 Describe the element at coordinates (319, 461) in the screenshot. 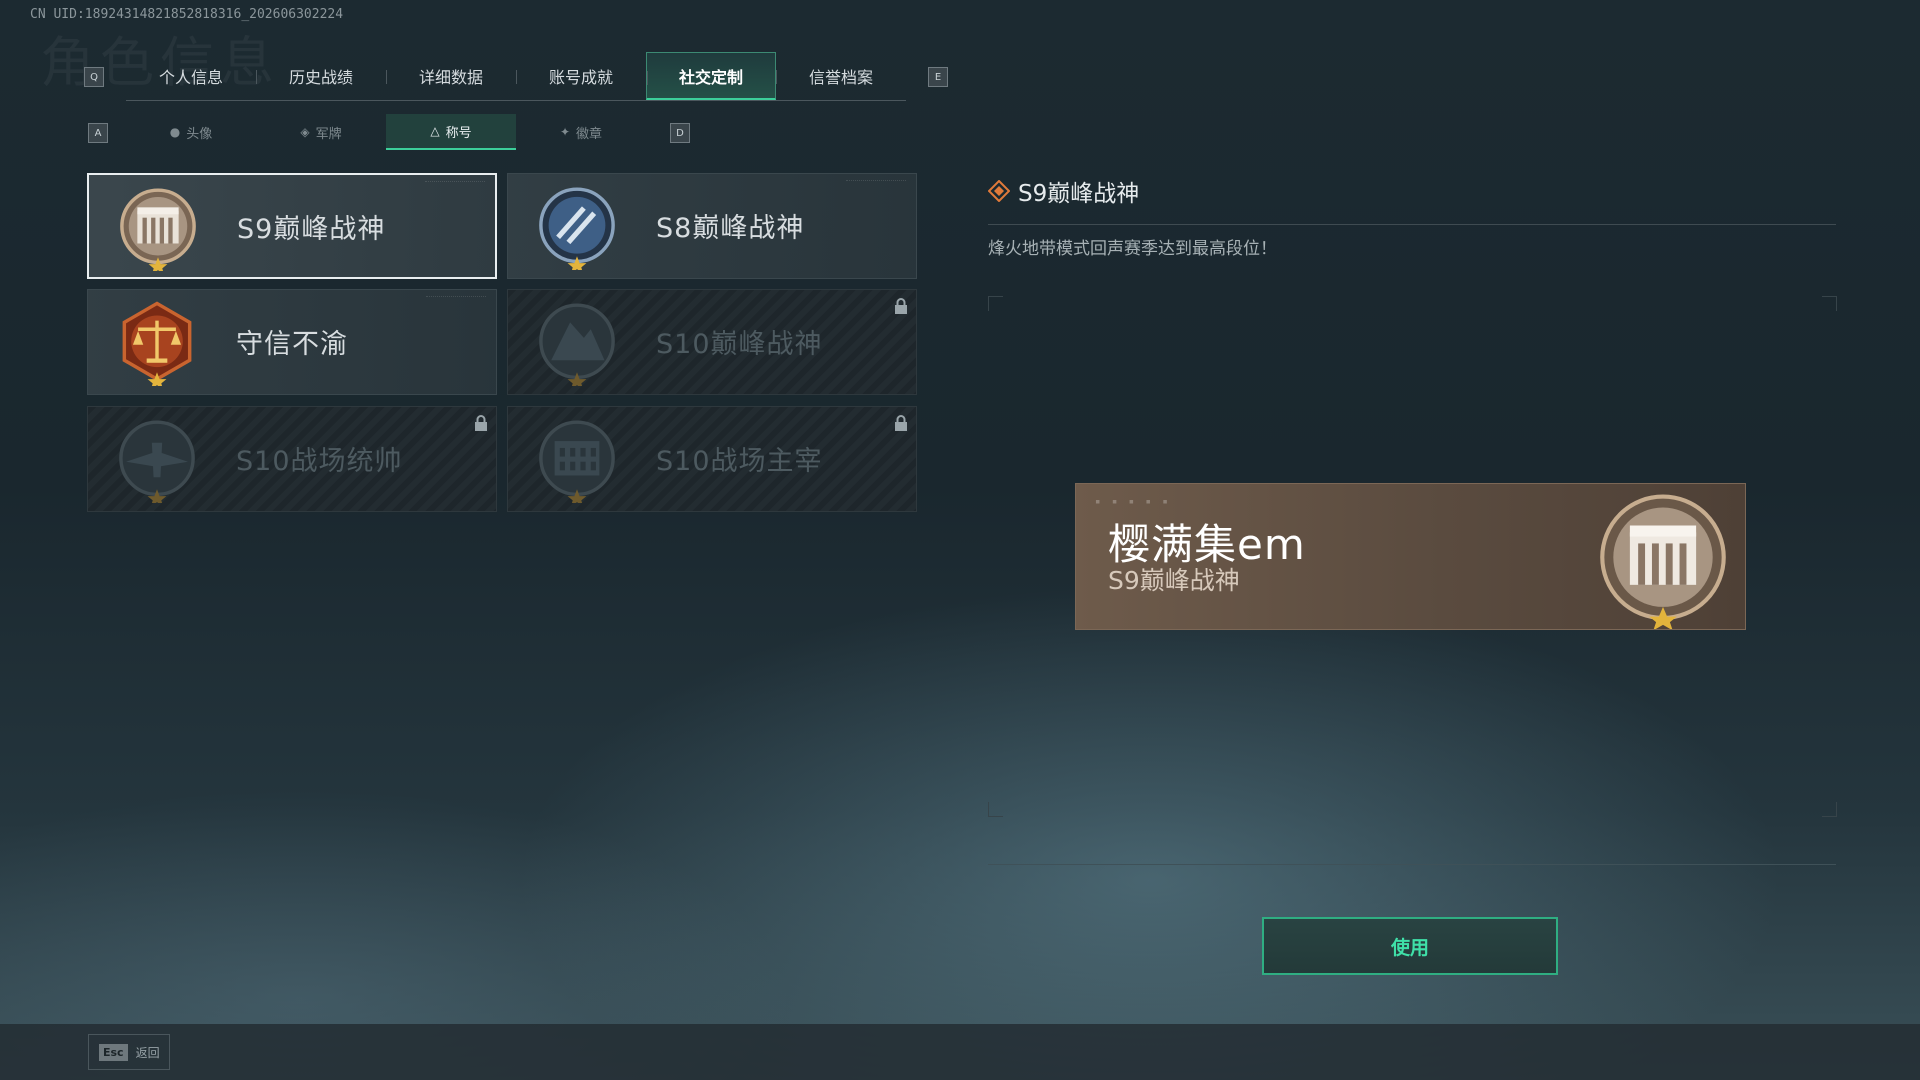

I see `title-card-label: S10战场统帅` at that location.